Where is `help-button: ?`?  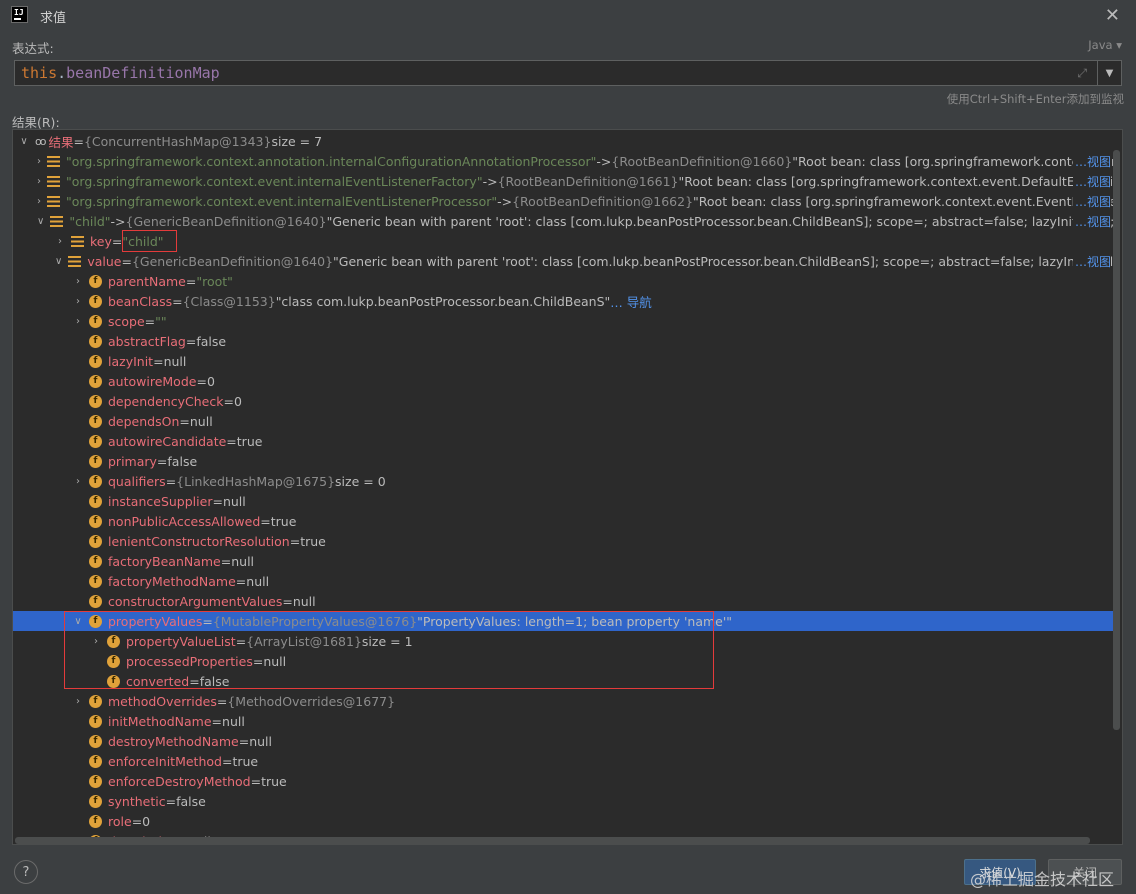 help-button: ? is located at coordinates (26, 872).